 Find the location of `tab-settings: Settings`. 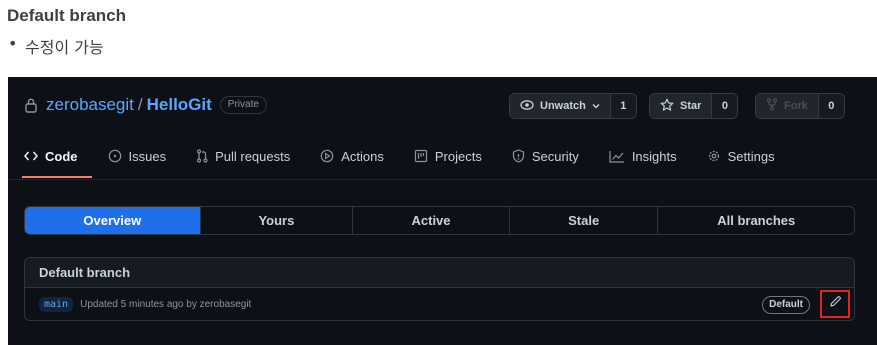

tab-settings: Settings is located at coordinates (748, 156).